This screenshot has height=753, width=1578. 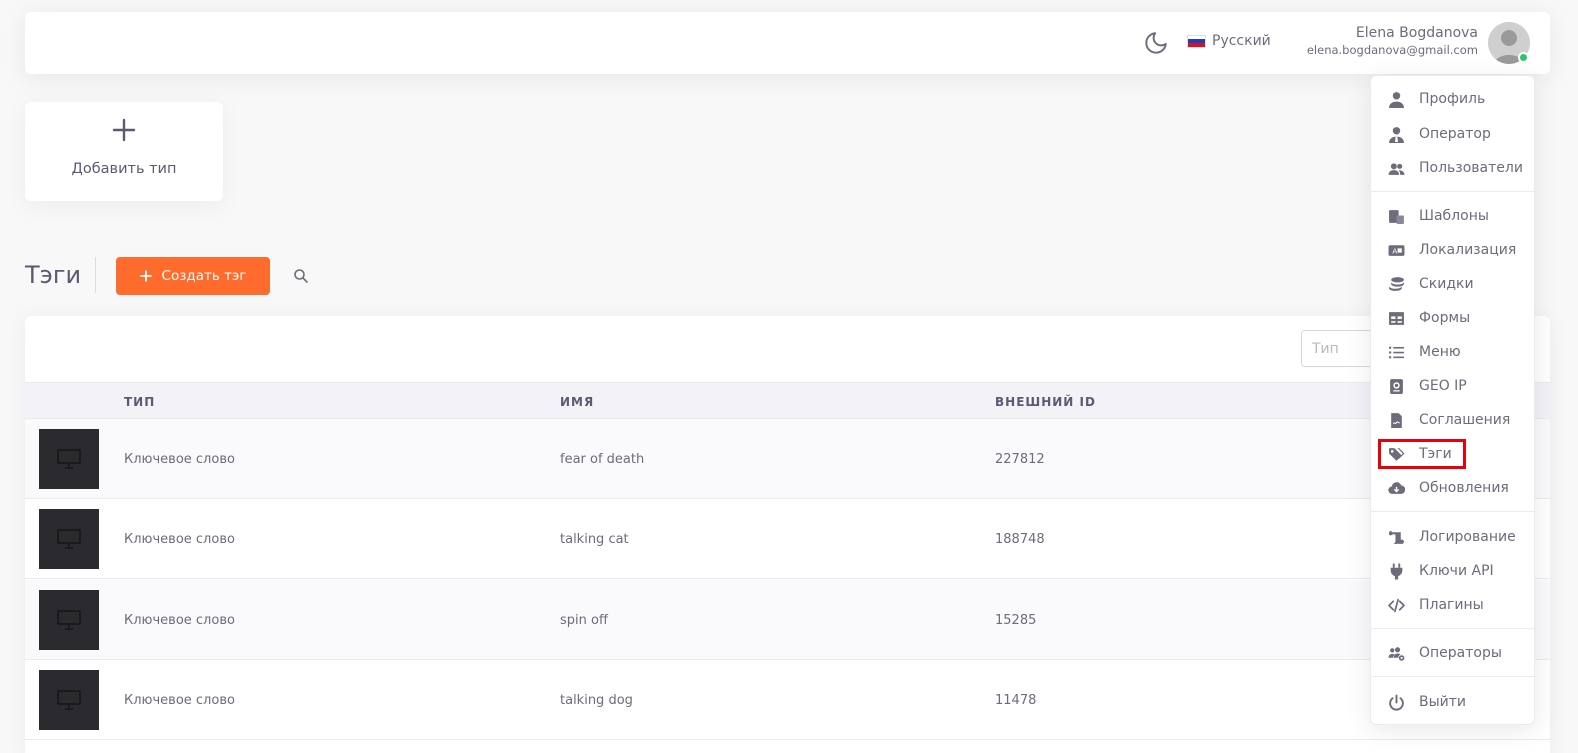 What do you see at coordinates (584, 620) in the screenshot?
I see `cell-name: spin off` at bounding box center [584, 620].